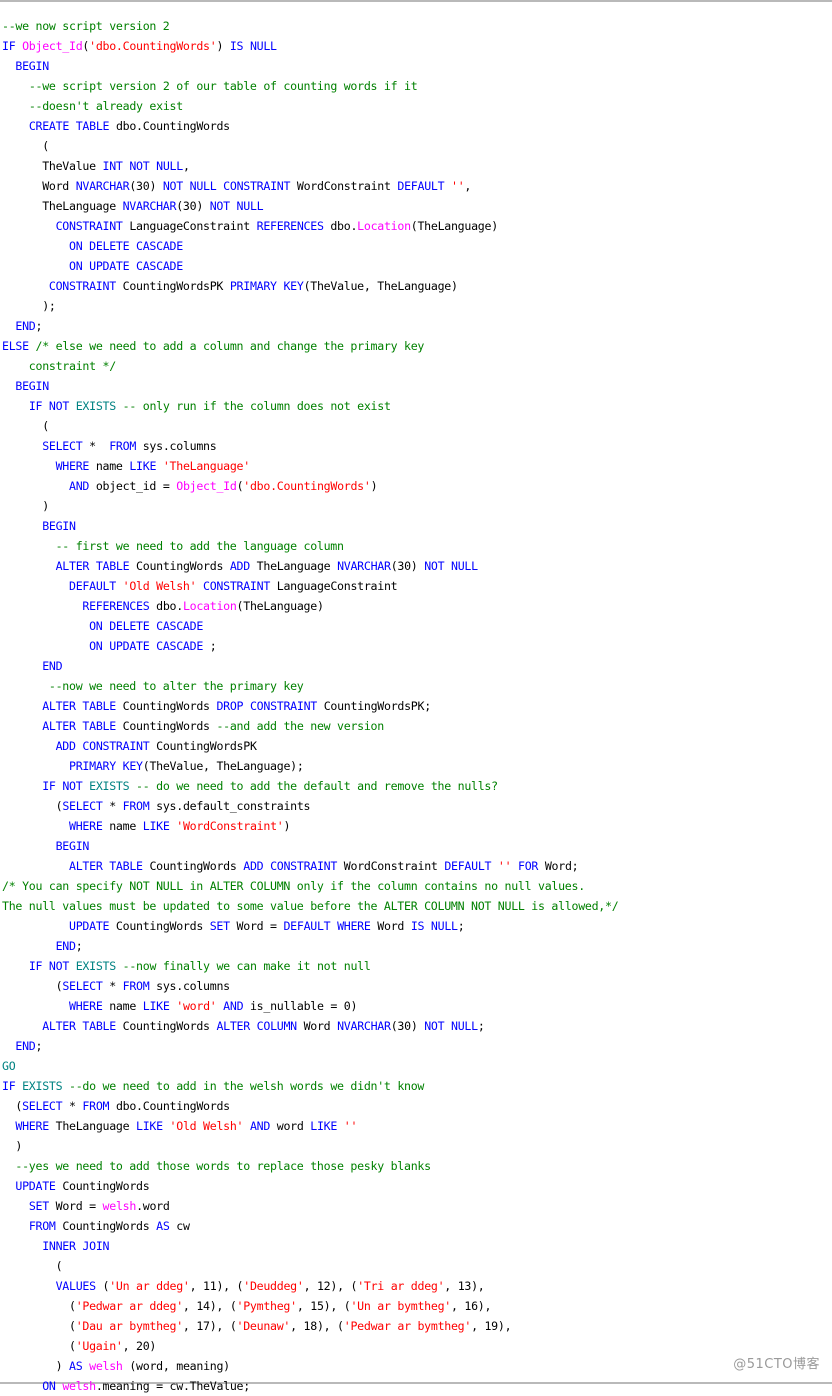 The image size is (832, 1396). Describe the element at coordinates (180, 825) in the screenshot. I see `code-line: WHERE name LIKE 'WordConstraint')` at that location.